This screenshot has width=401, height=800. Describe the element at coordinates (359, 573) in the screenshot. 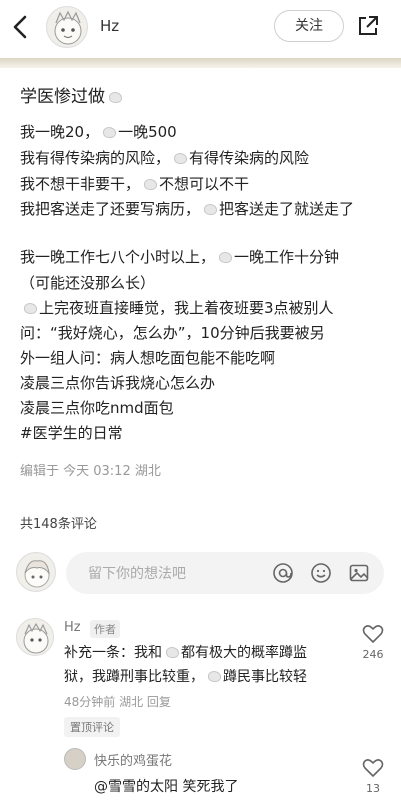

I see `image-icon` at that location.